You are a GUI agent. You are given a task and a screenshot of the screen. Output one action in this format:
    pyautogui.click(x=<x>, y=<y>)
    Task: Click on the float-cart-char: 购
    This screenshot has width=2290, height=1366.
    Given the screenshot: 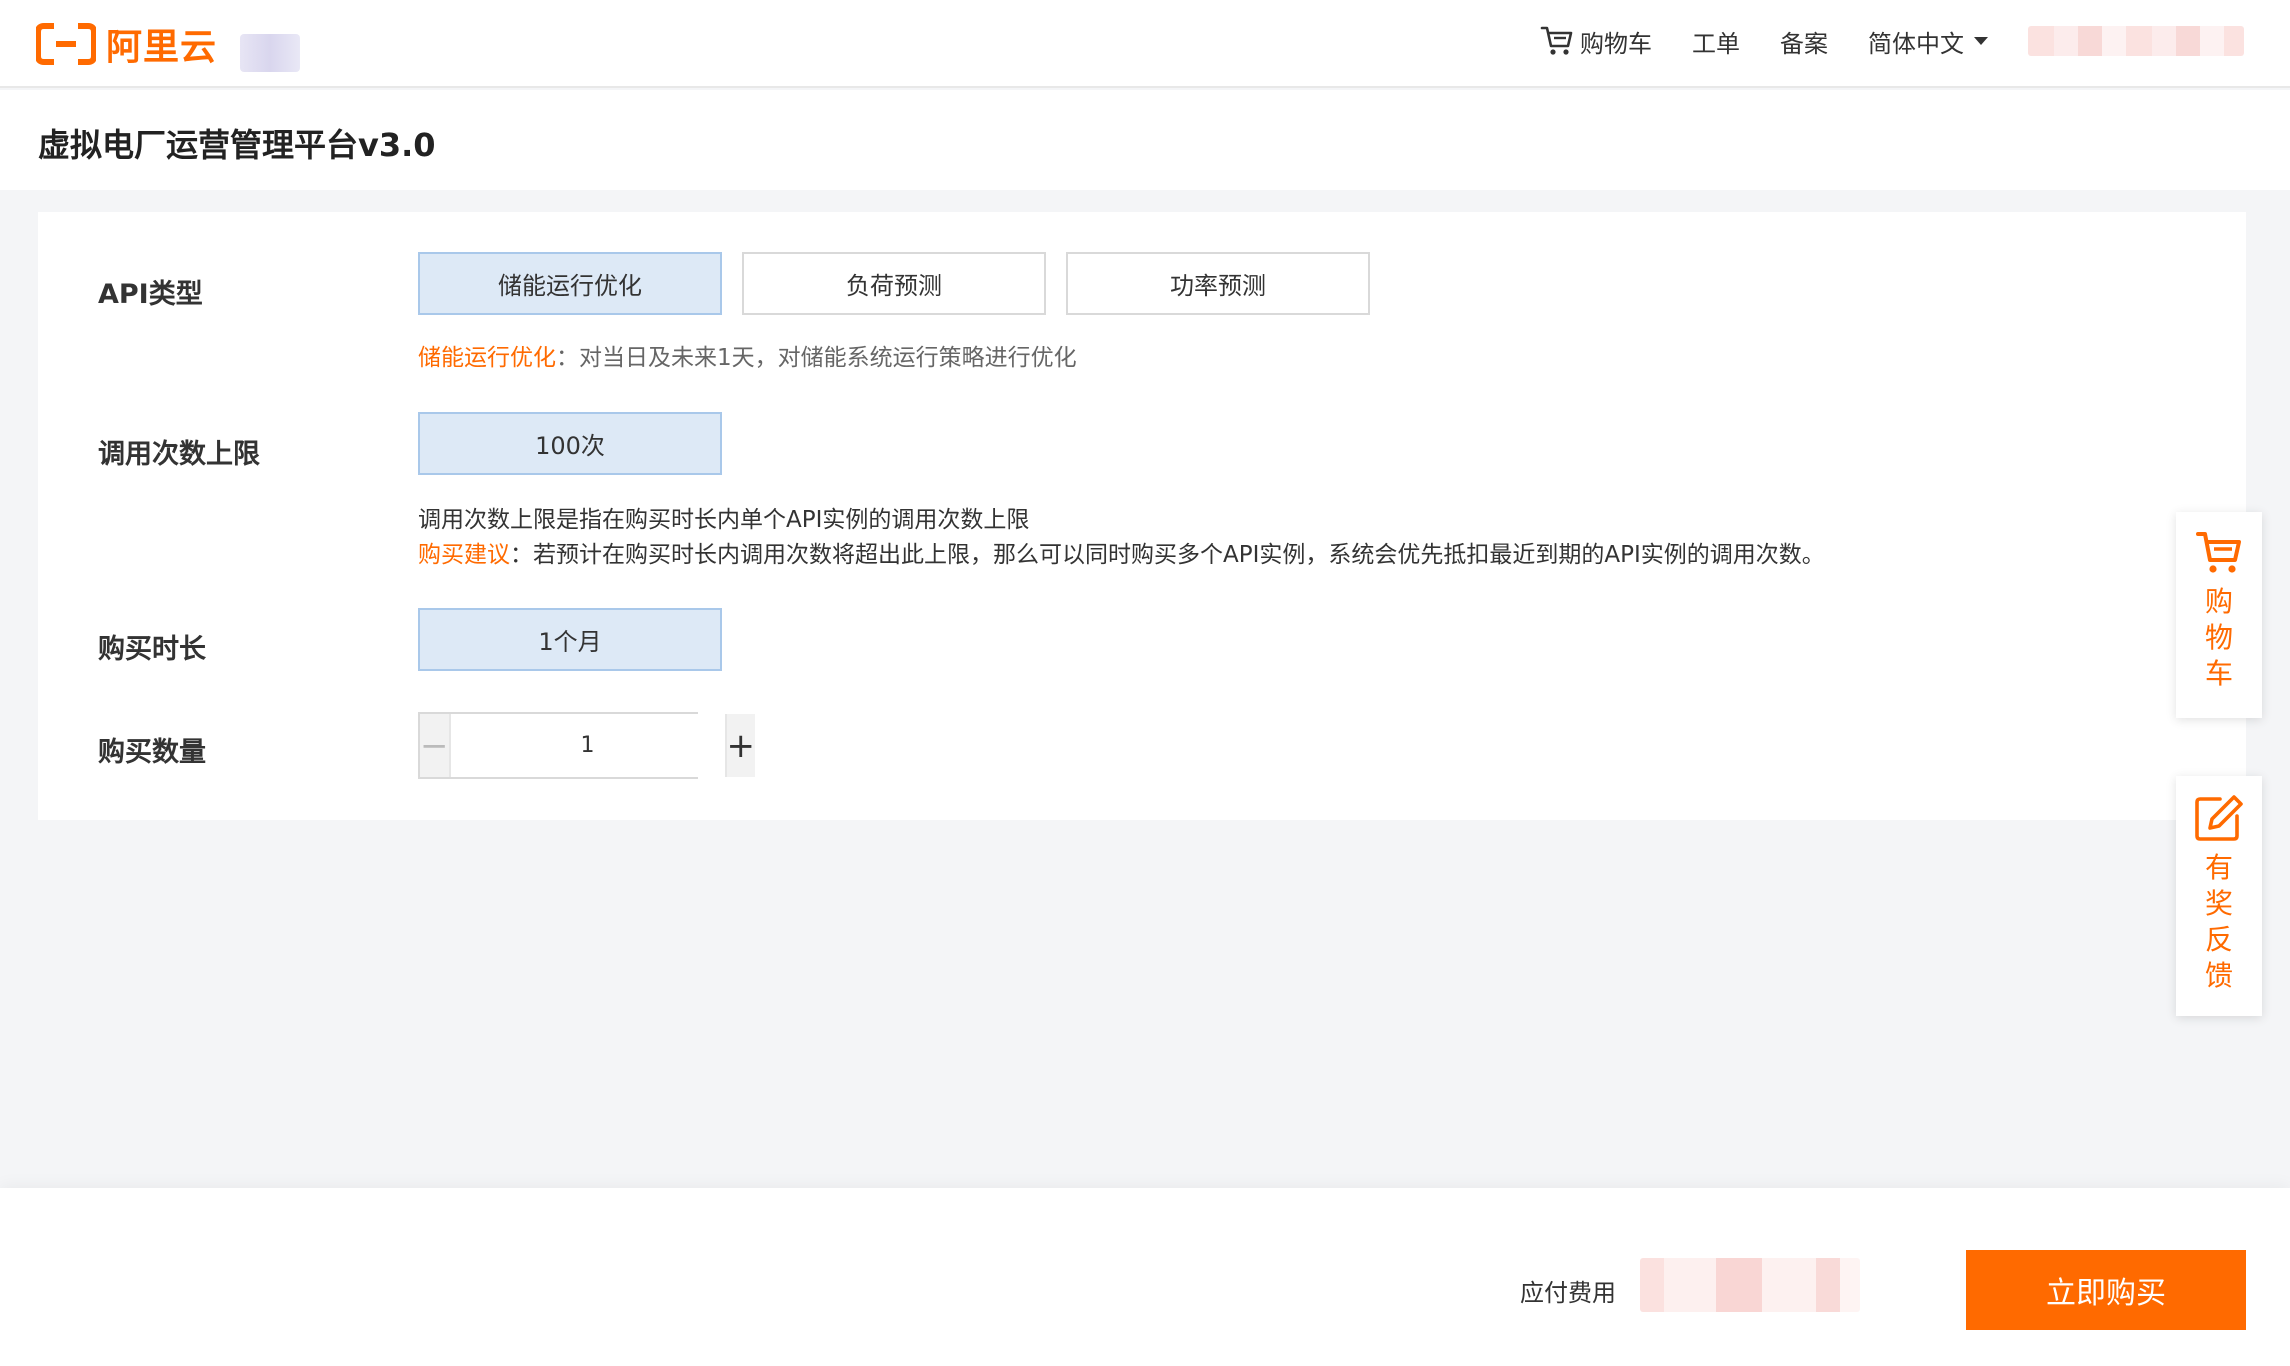 What is the action you would take?
    pyautogui.click(x=2218, y=601)
    